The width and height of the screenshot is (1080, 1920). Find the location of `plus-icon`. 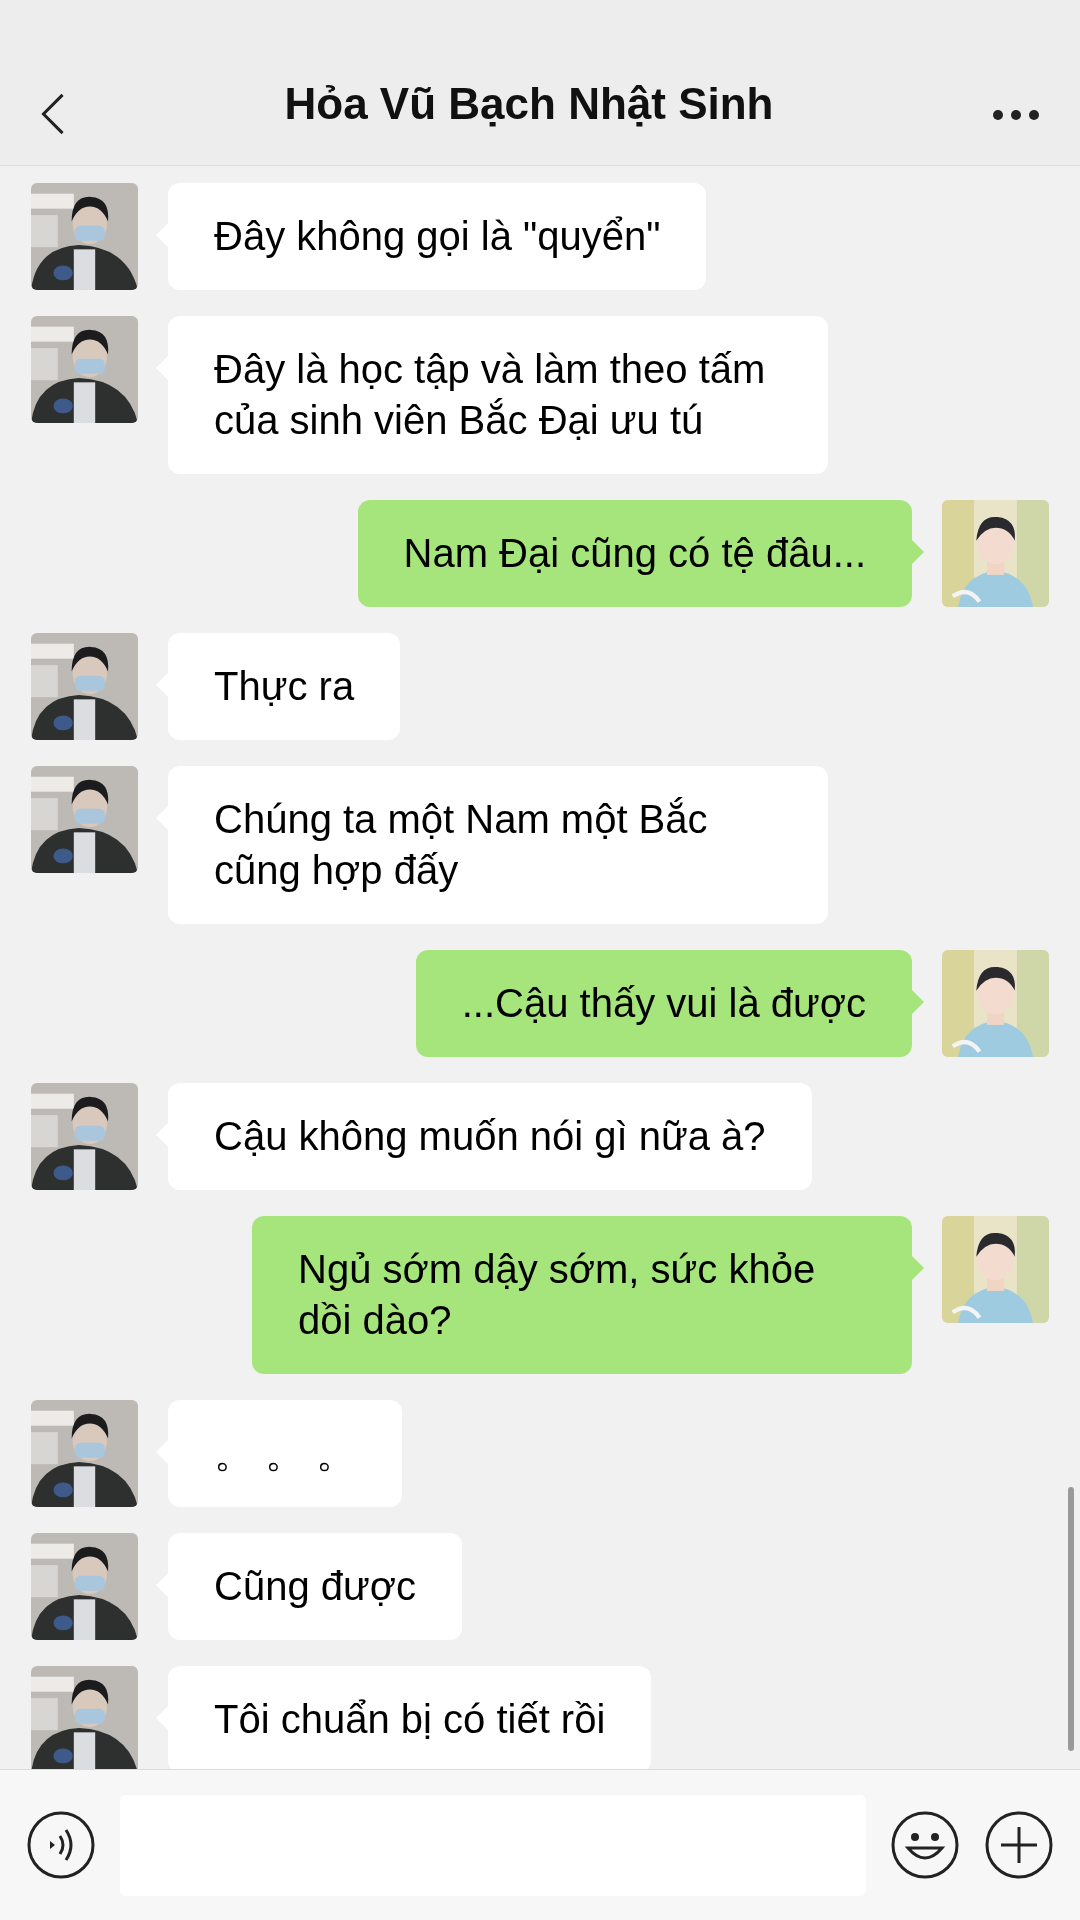

plus-icon is located at coordinates (1019, 1845).